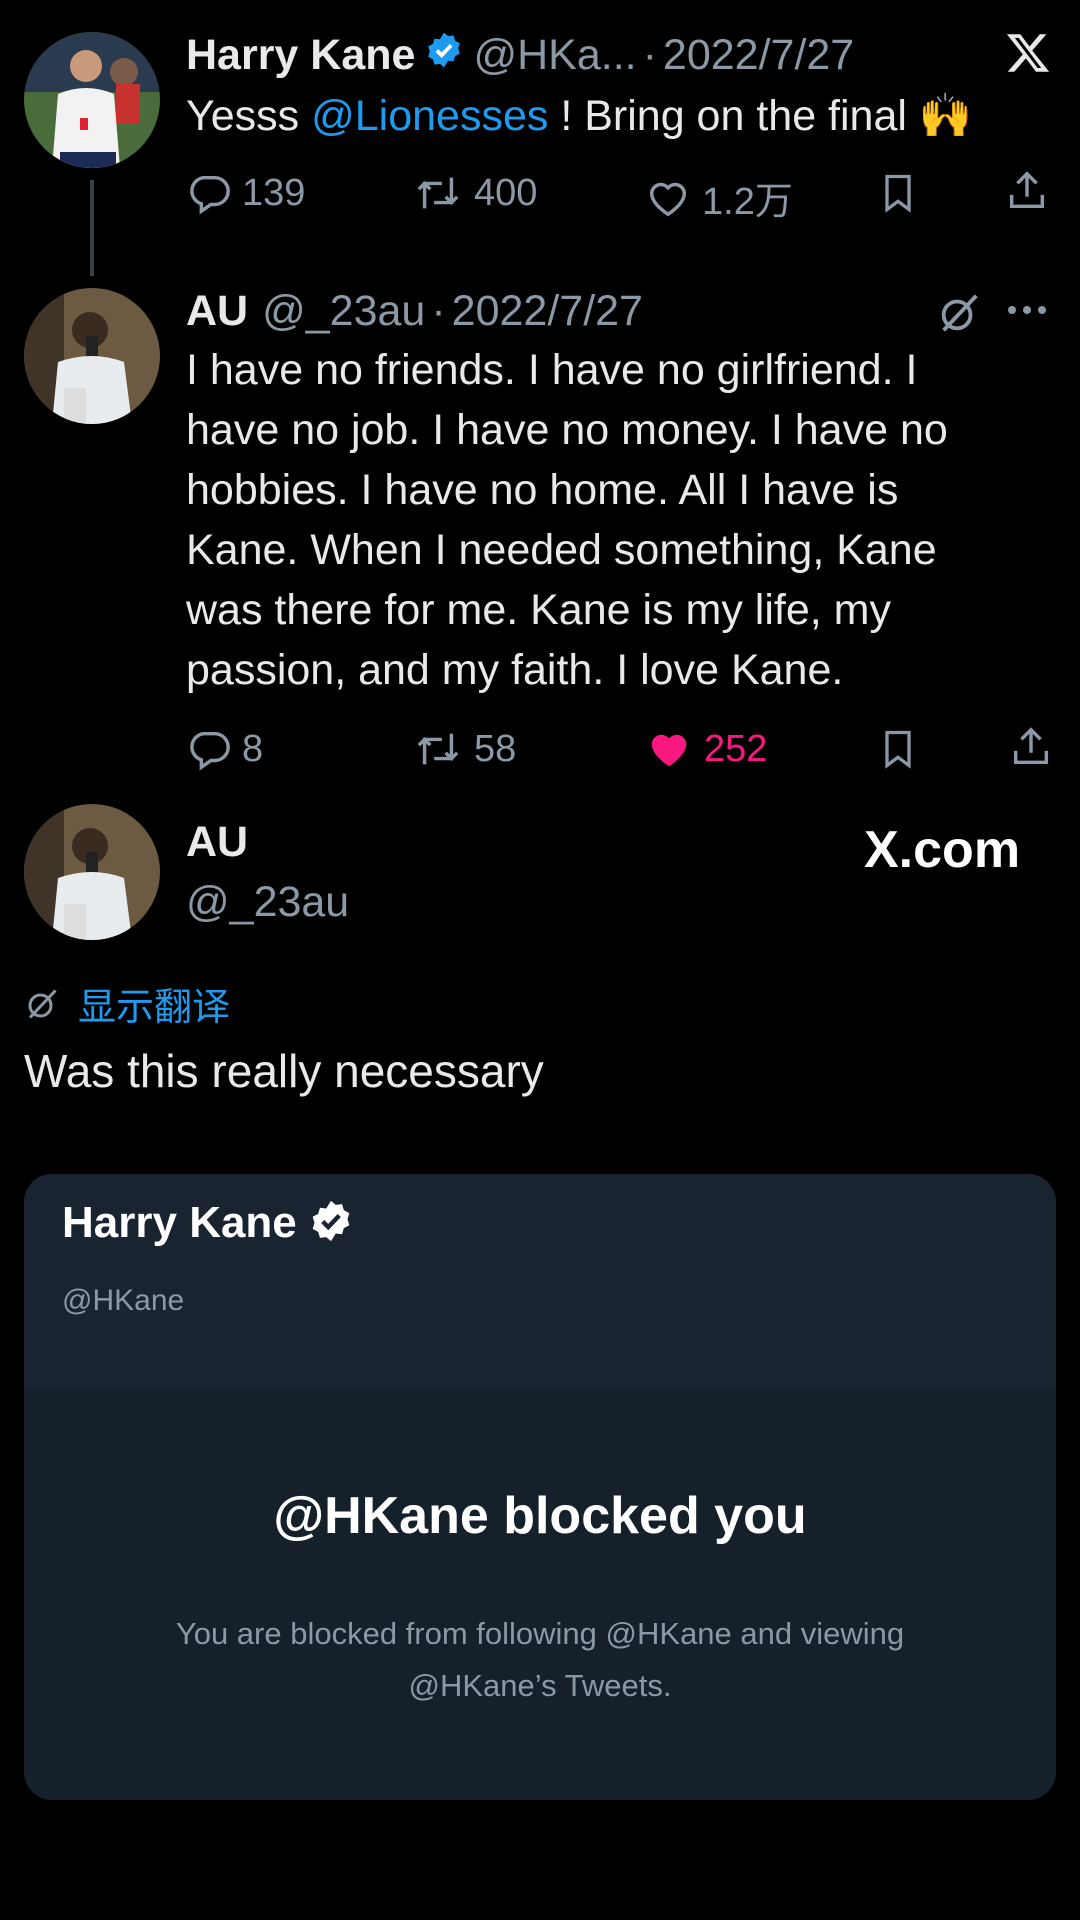  I want to click on reply-button: 8, so click(224, 749).